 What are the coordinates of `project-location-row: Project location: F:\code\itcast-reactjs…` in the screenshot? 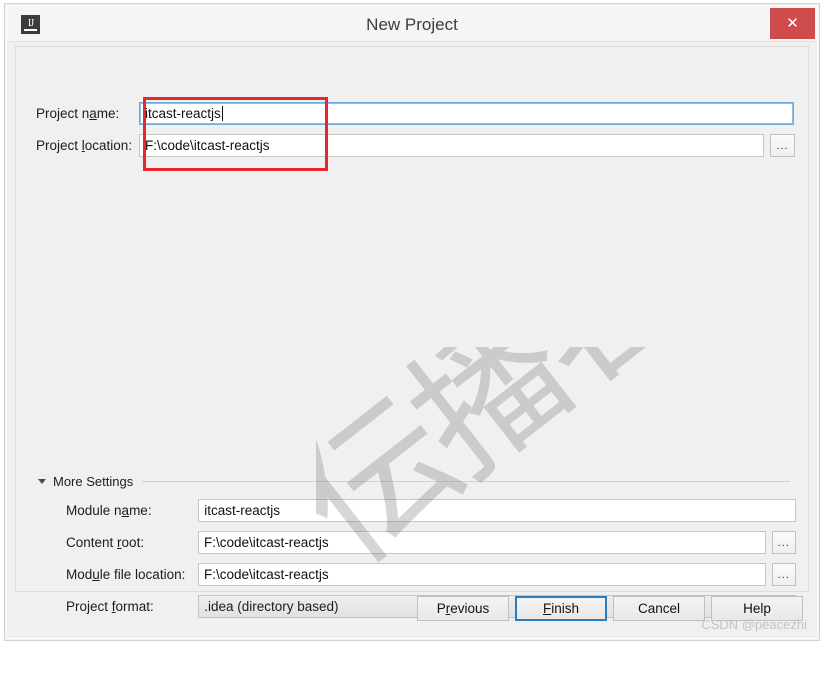 It's located at (416, 145).